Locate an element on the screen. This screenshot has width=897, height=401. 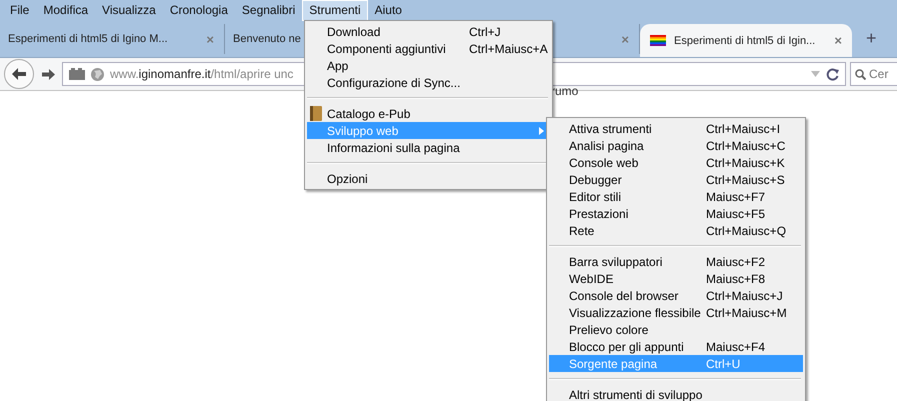
tab-title: Benvenuto ne is located at coordinates (267, 39).